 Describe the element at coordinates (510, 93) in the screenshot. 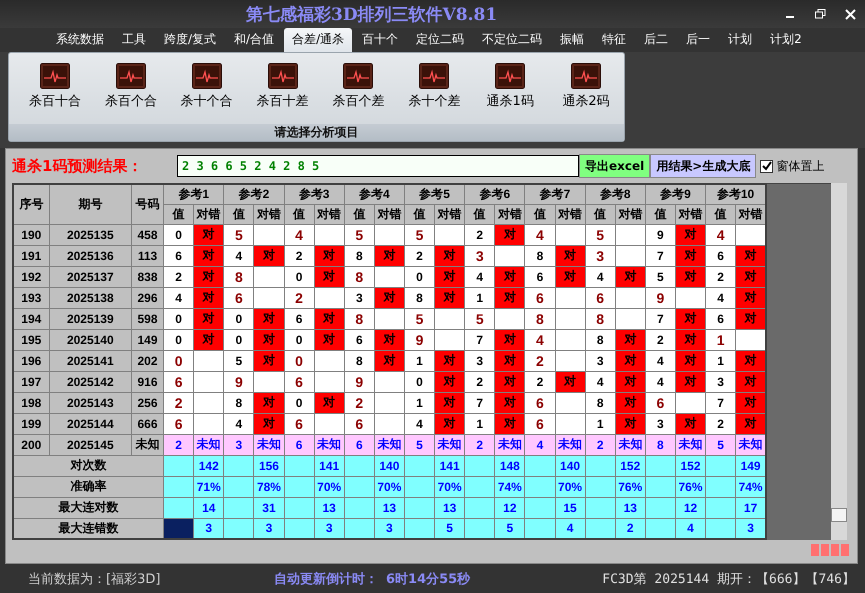

I see `analysis-button: 通杀1码` at that location.